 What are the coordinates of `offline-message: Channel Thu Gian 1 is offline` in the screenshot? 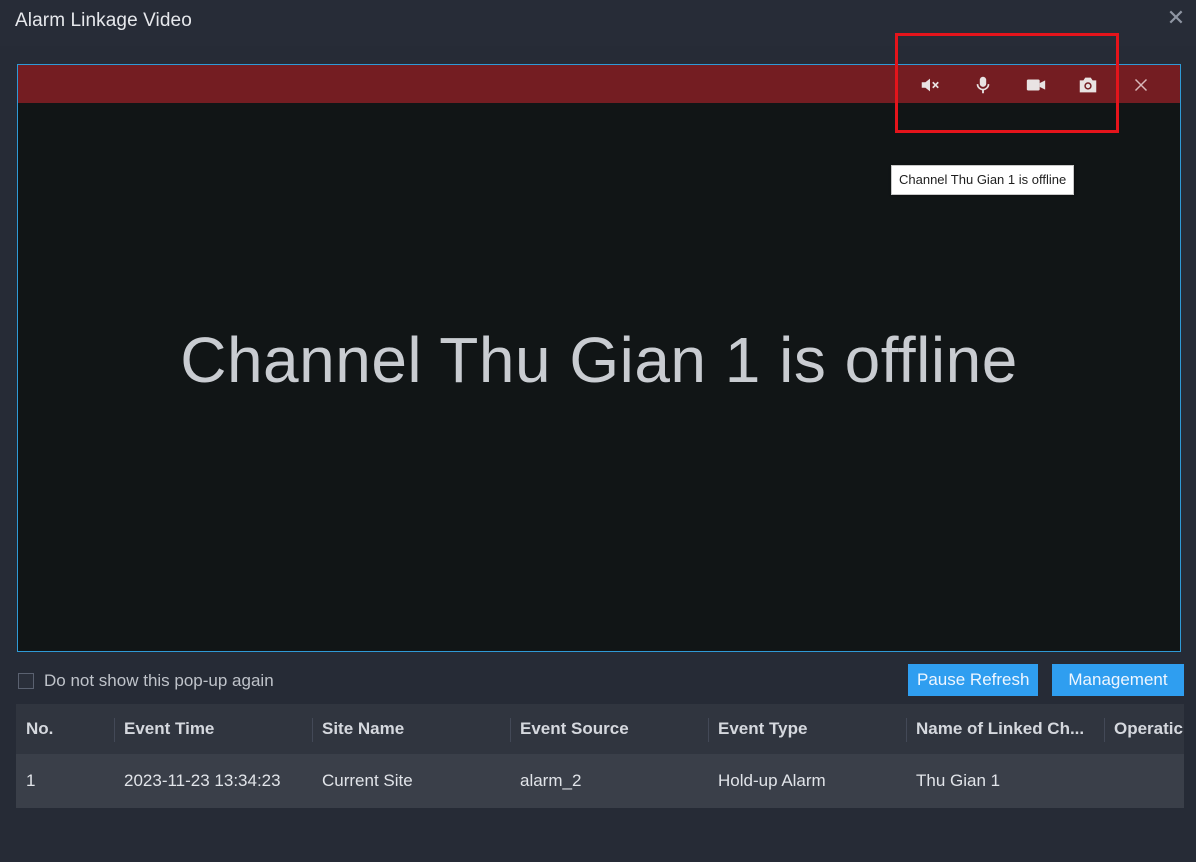 It's located at (599, 360).